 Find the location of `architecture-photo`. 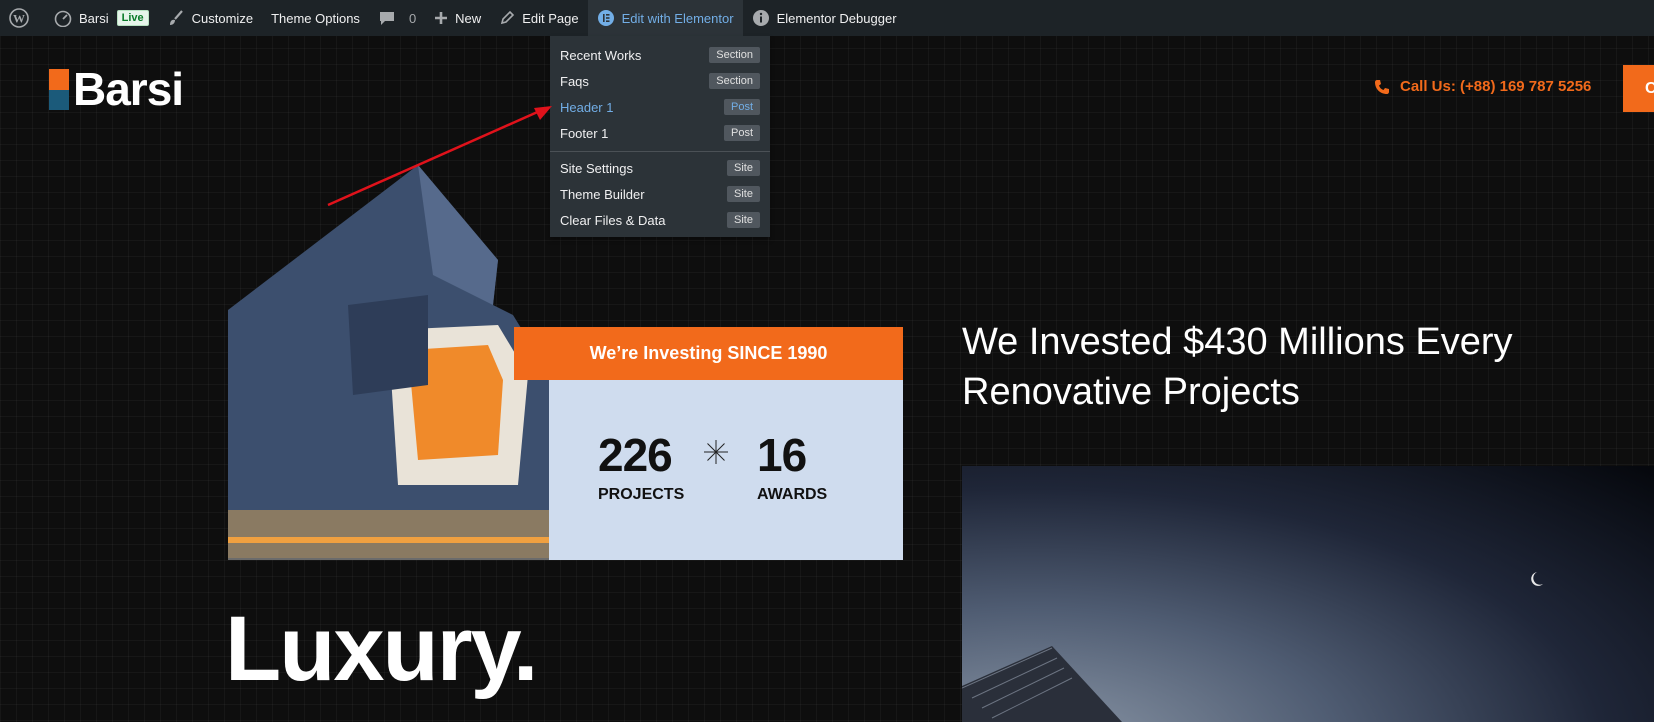

architecture-photo is located at coordinates (1308, 594).